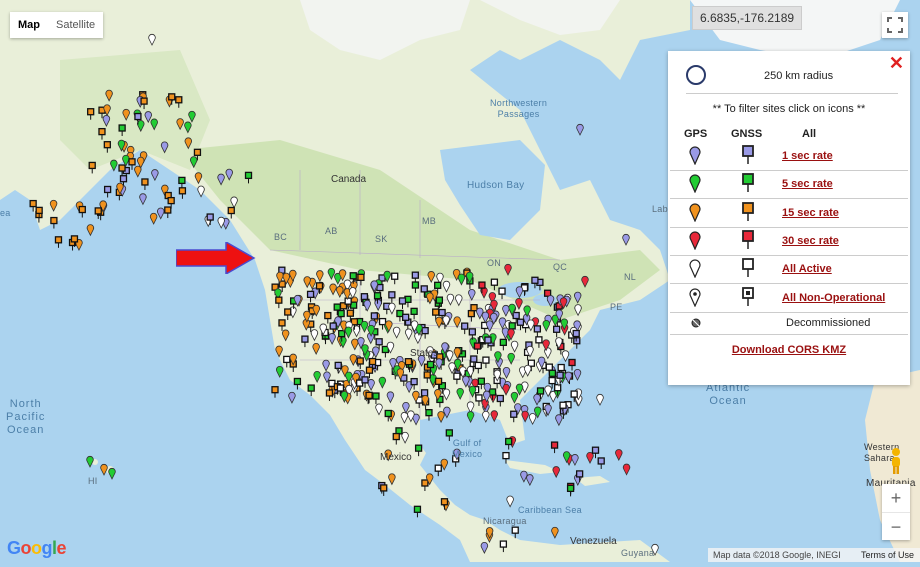 This screenshot has height=567, width=920. What do you see at coordinates (833, 298) in the screenshot?
I see `rate-filter-link: All Non-Operational` at bounding box center [833, 298].